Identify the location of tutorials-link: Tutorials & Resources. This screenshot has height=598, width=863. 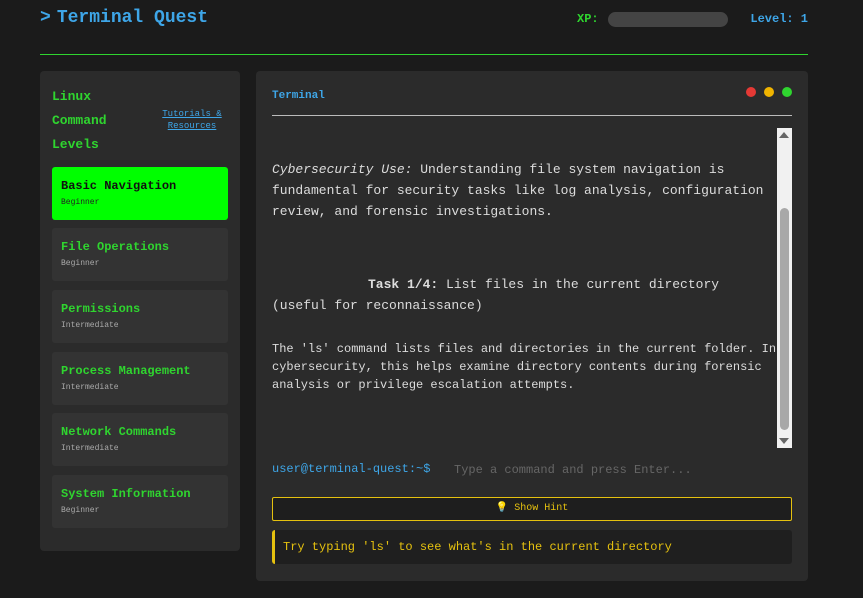
(192, 120).